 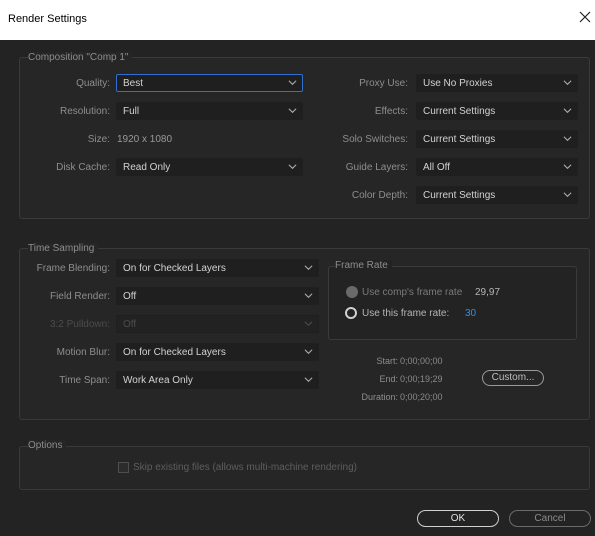 I want to click on start-value: 0;00;00;00, so click(x=421, y=361).